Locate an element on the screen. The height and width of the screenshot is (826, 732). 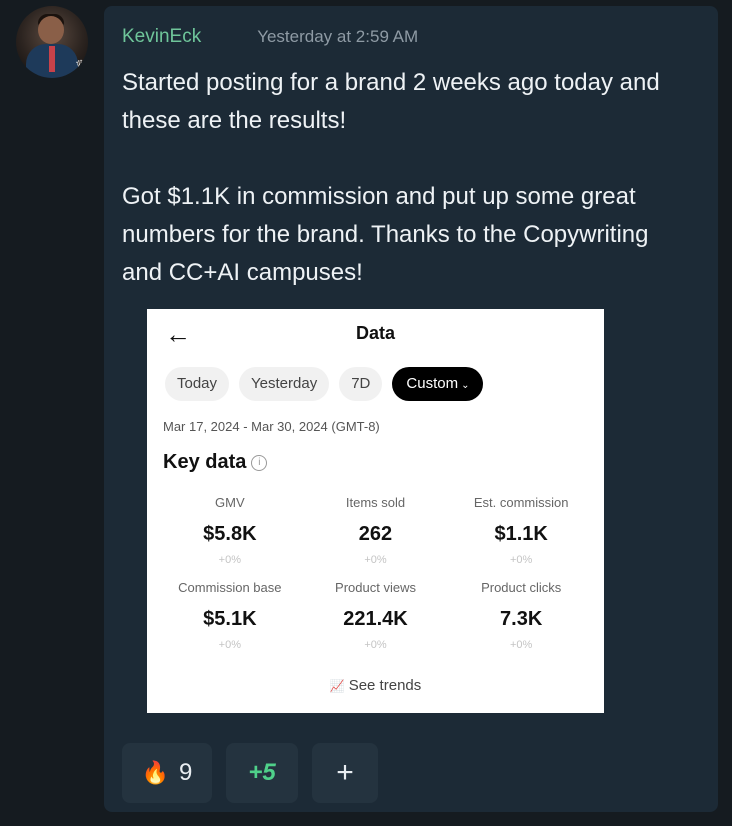
chip-yesterday: Yesterday is located at coordinates (284, 384).